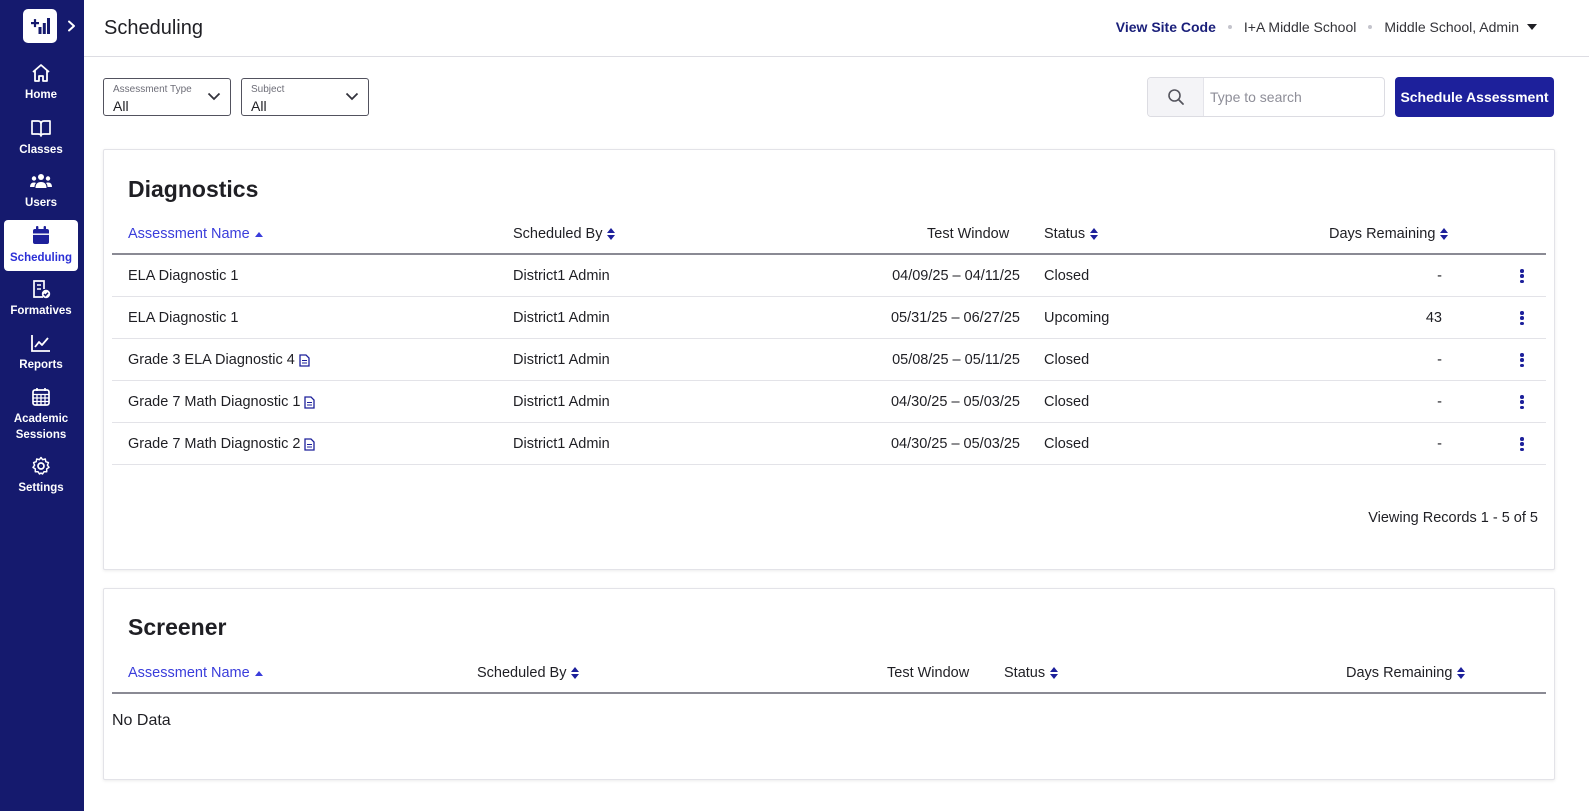  What do you see at coordinates (214, 444) in the screenshot?
I see `assessment-name: Grade 7 Math Diagnostic 2` at bounding box center [214, 444].